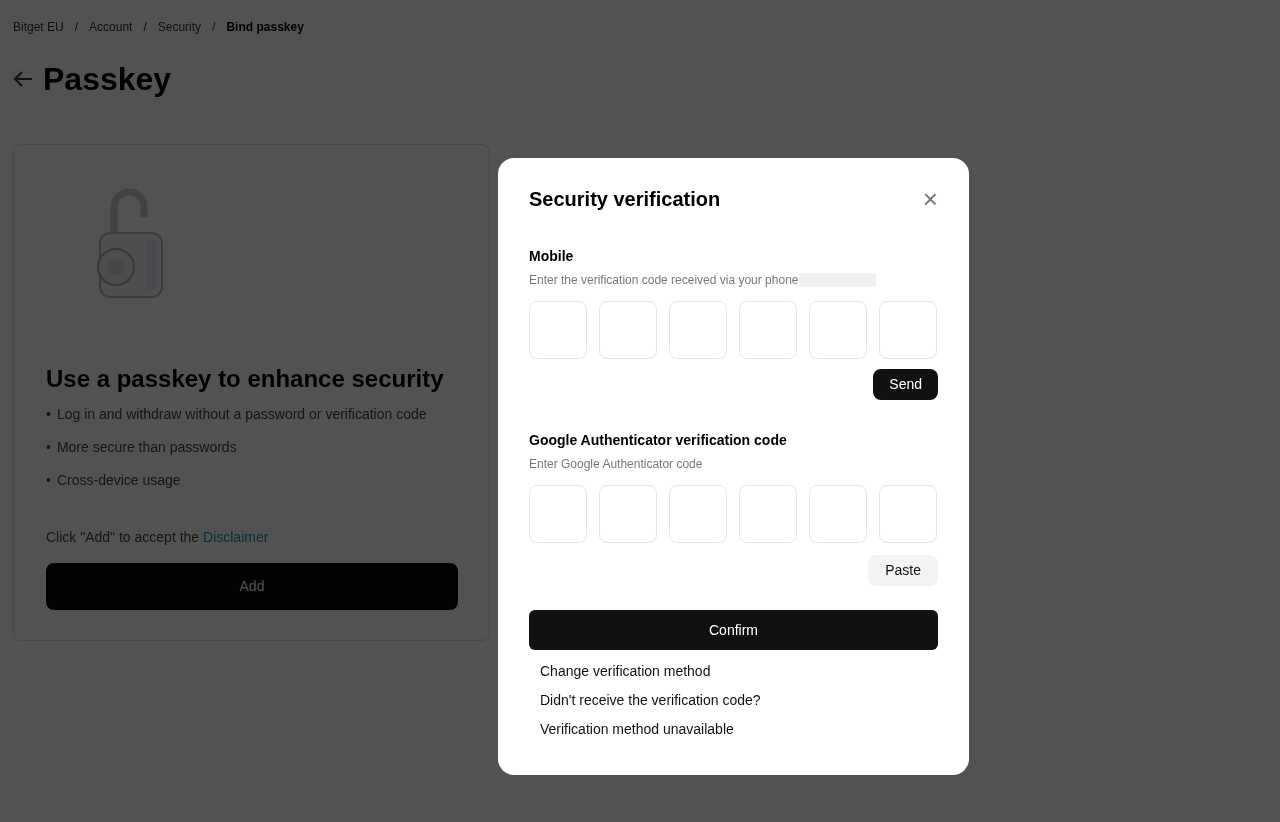  I want to click on close-button: ×, so click(930, 199).